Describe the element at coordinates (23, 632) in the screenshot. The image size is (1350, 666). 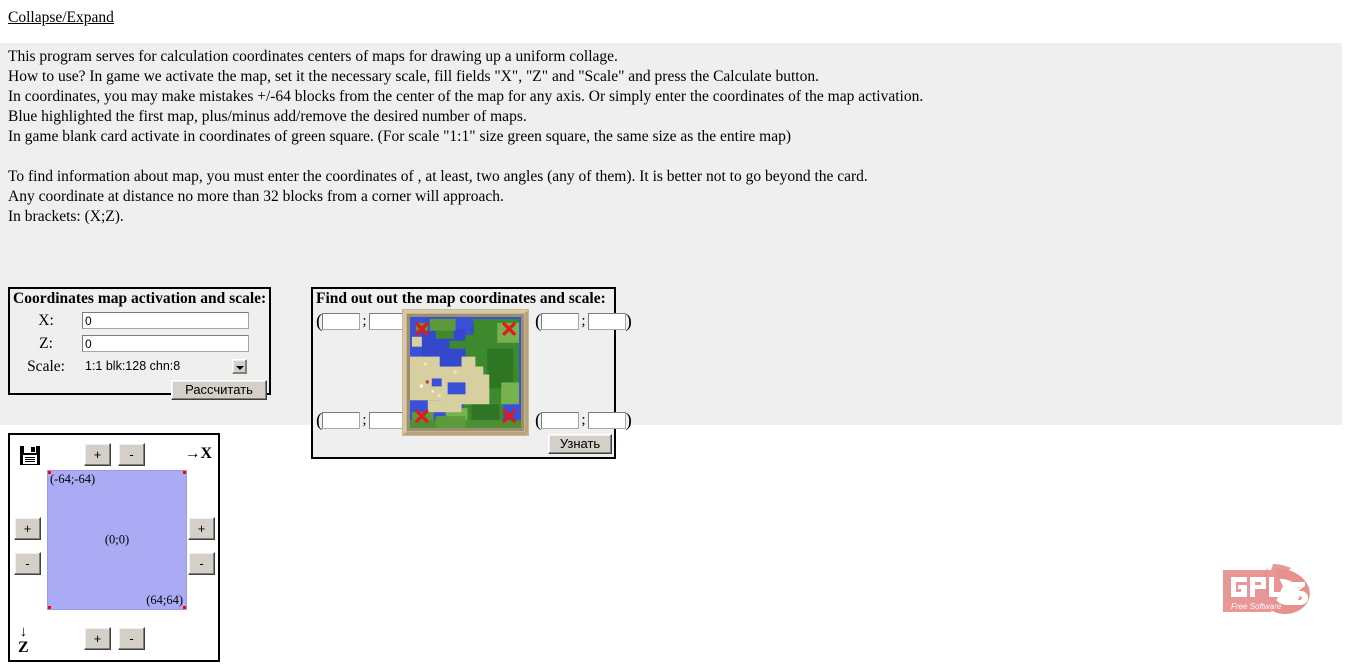
I see `arrow-down-icon: ↓` at that location.